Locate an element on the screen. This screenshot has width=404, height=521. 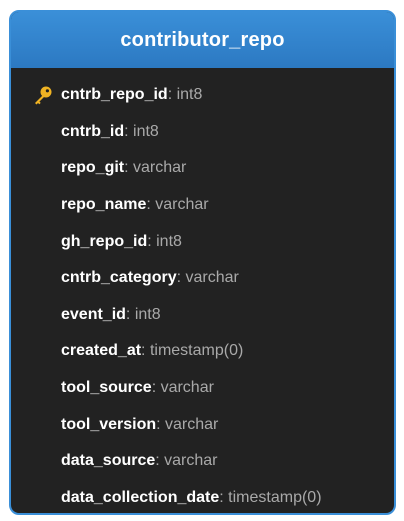
table-title: contributor_repo is located at coordinates (202, 39).